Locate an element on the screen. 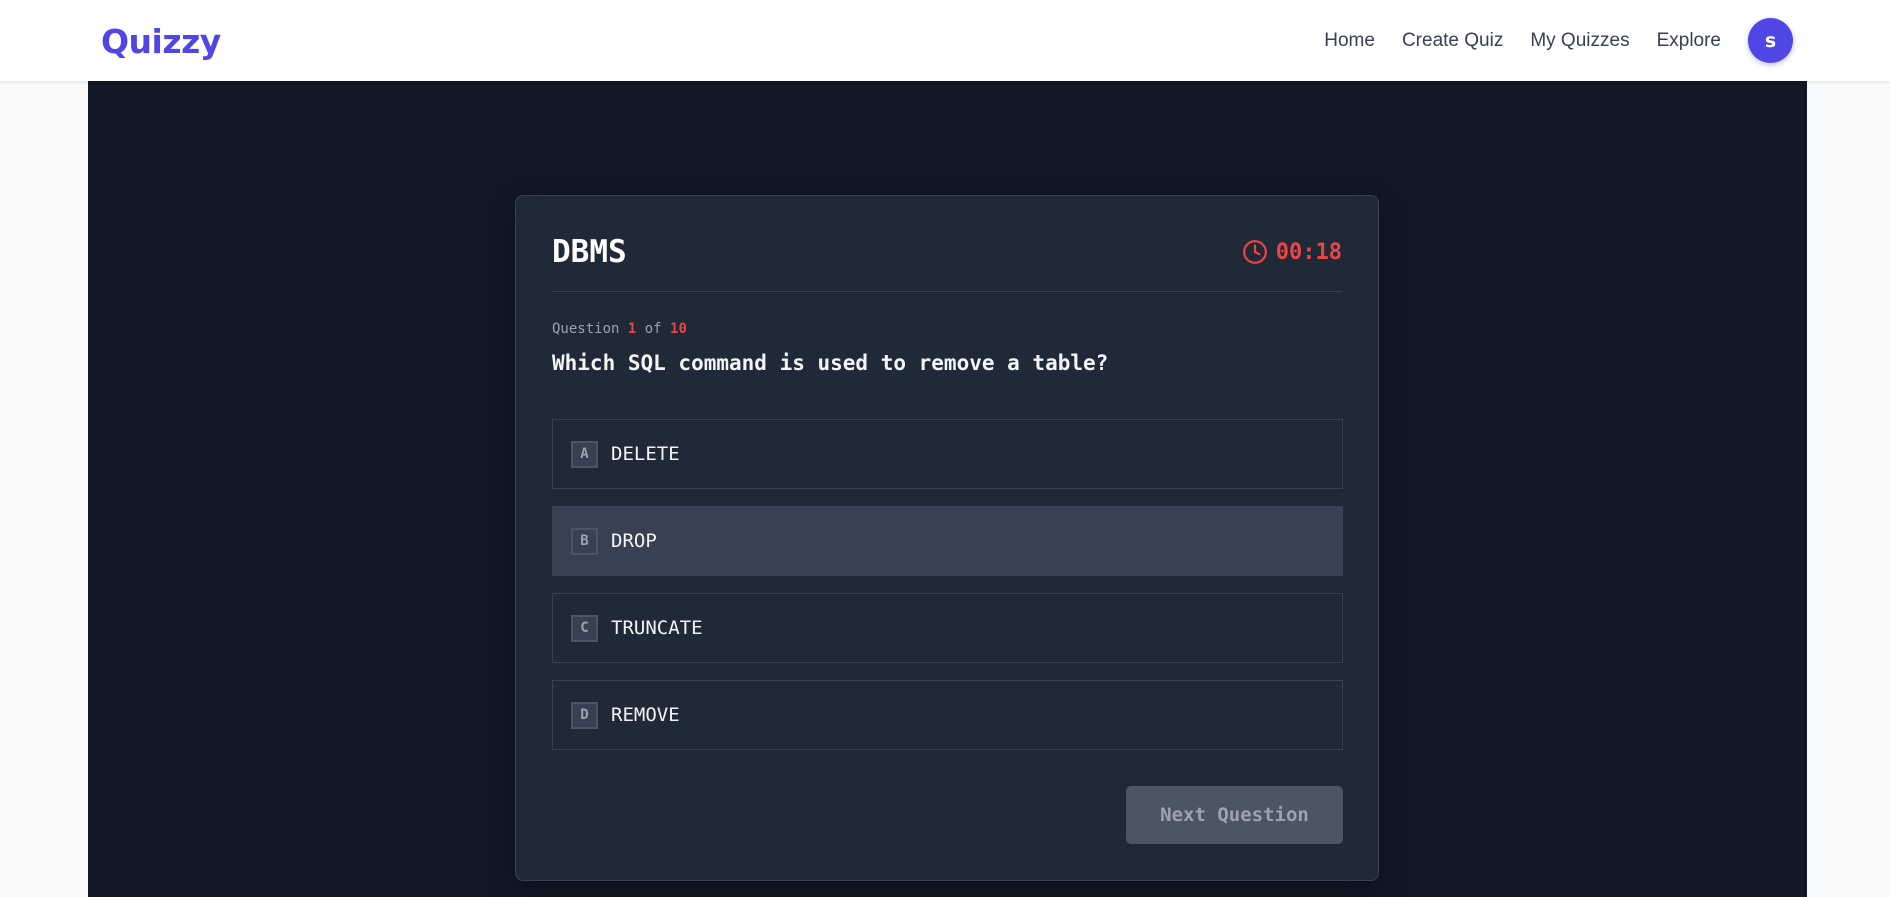 The image size is (1890, 897). timer-value: 00:18 is located at coordinates (1308, 252).